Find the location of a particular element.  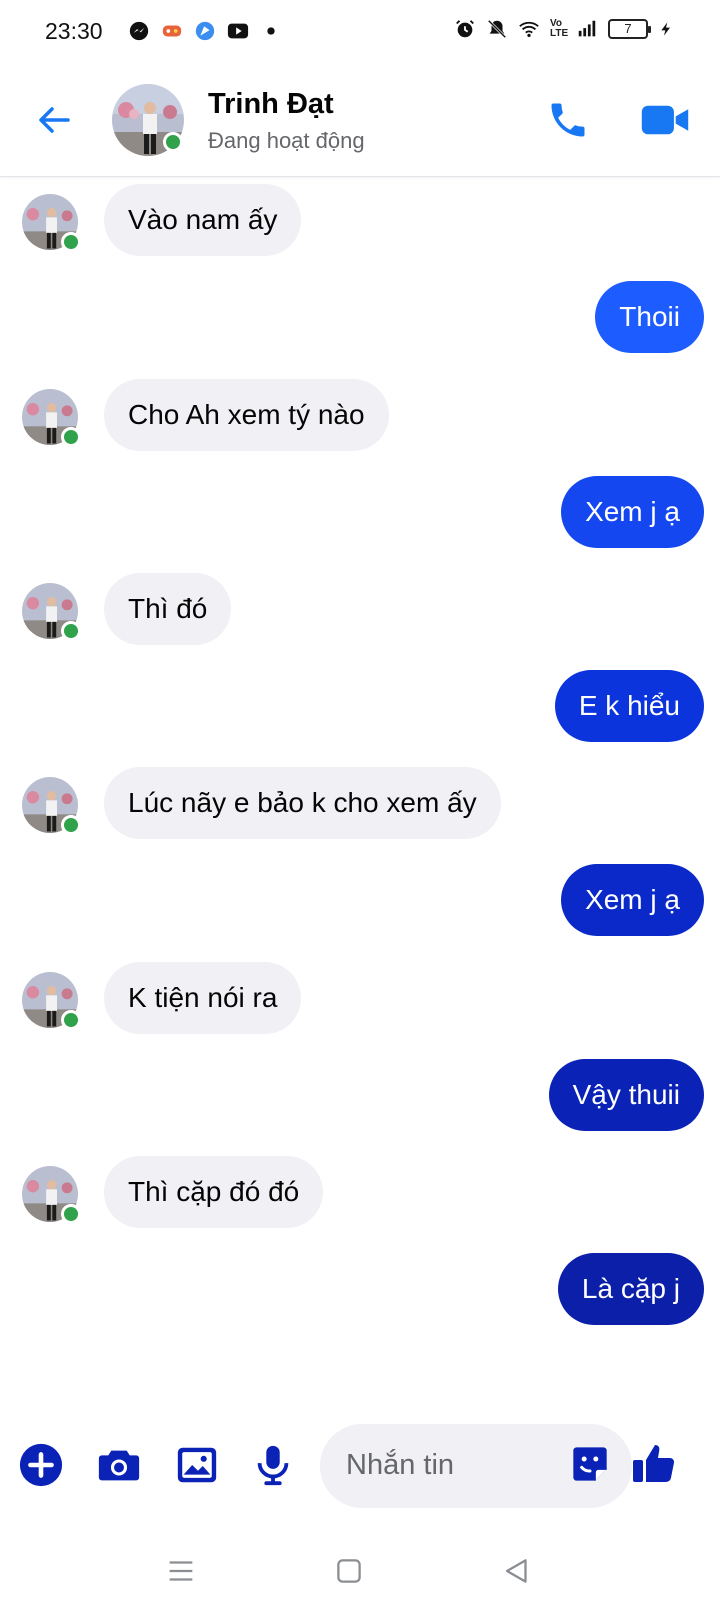

thumbs-up-icon is located at coordinates (654, 1464).